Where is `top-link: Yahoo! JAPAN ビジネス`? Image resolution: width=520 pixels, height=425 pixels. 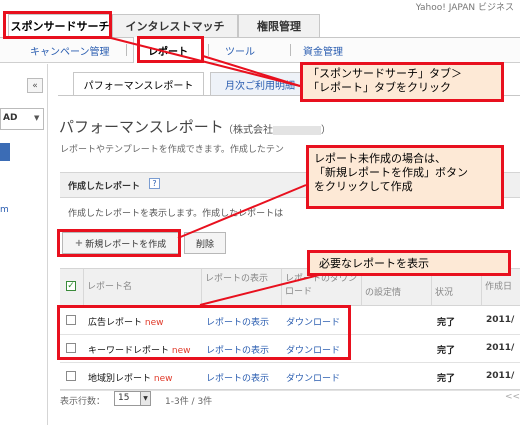
top-link: Yahoo! JAPAN ビジネス is located at coordinates (465, 6).